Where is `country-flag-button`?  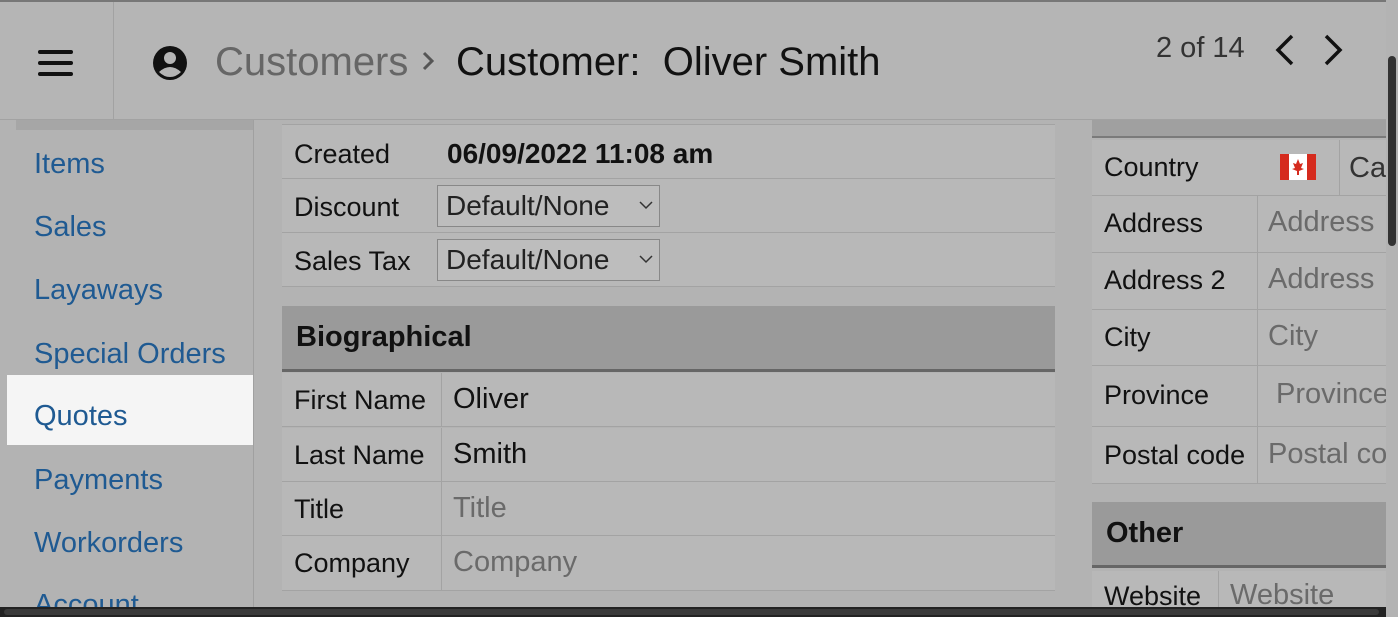
country-flag-button is located at coordinates (1299, 168).